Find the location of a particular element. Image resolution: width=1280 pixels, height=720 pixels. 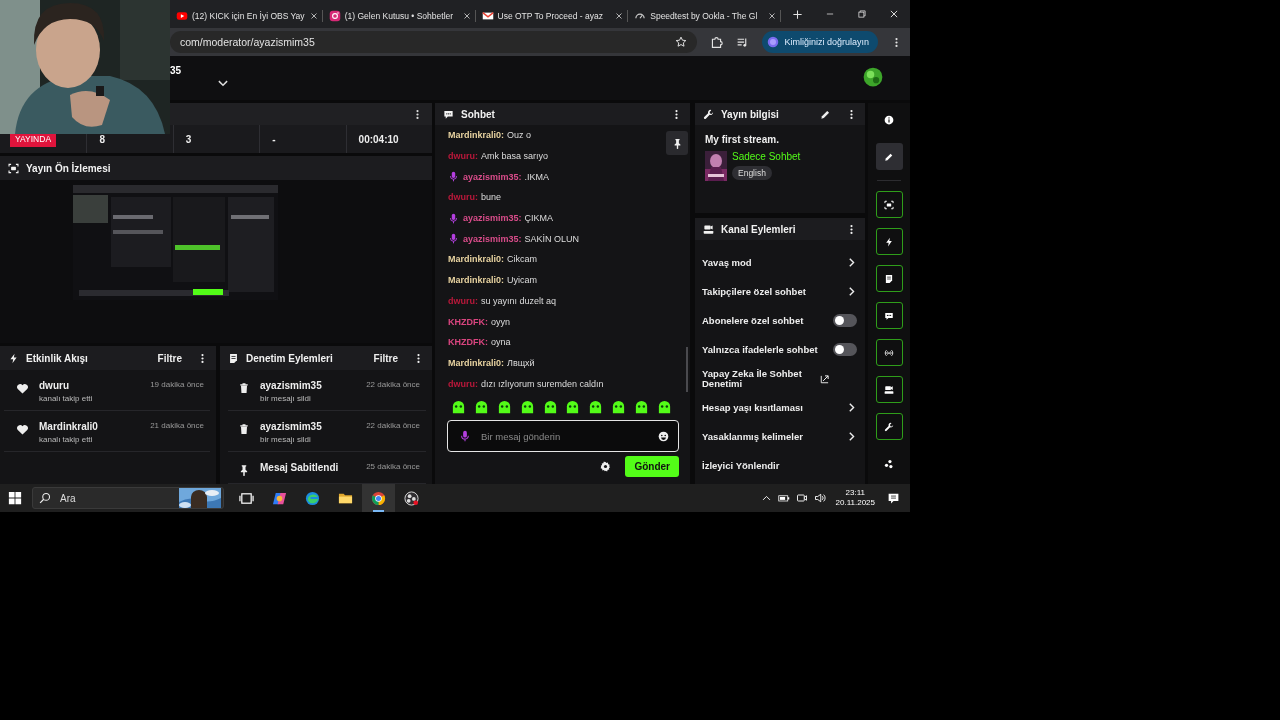

browser-tab: (12) KICK için En İyi OBS Yay is located at coordinates (246, 16).